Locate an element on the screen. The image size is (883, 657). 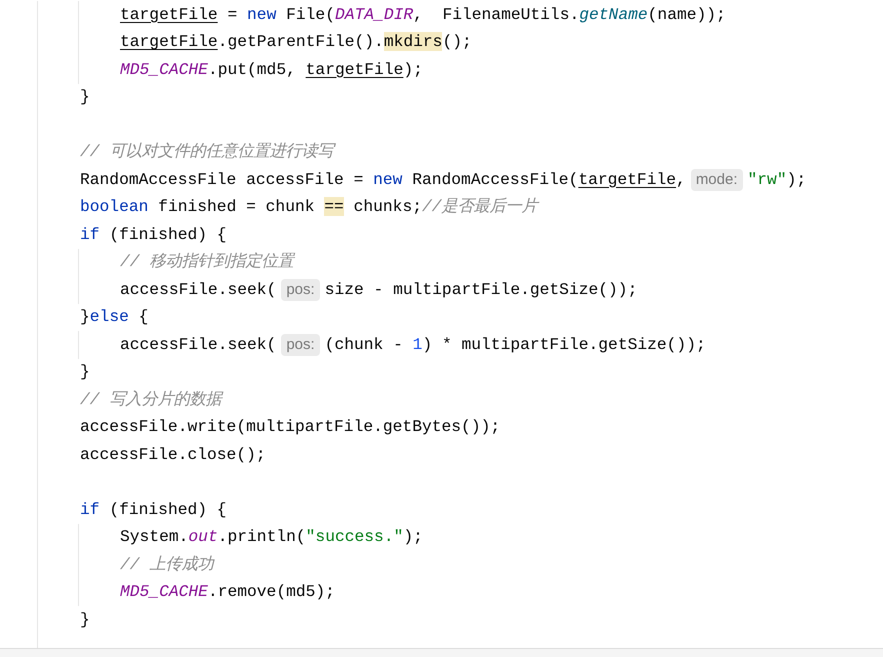
code-text: // 可以对文件的任意位置进行读写 is located at coordinates (207, 152).